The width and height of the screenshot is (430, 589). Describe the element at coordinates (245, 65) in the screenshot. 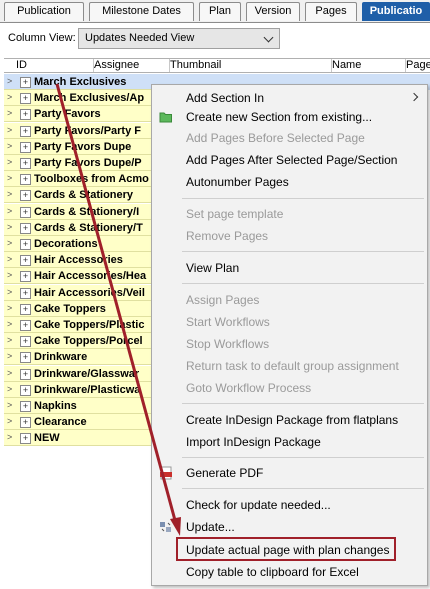

I see `column-header-thumbnail: Thumbnail` at that location.